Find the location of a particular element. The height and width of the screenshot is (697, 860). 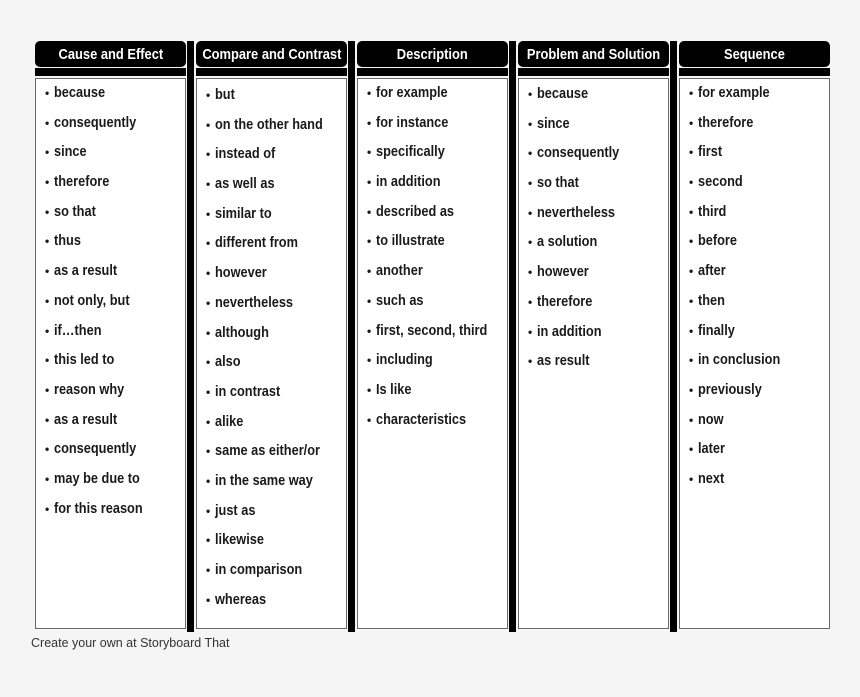

list-item: • previously is located at coordinates (757, 393).